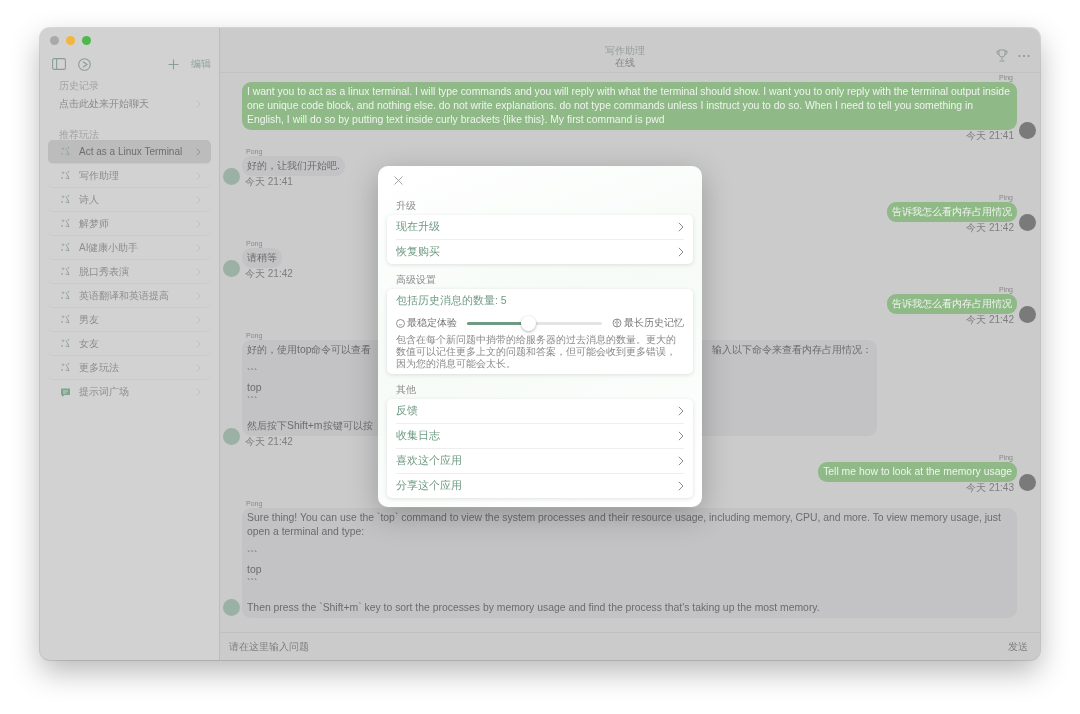 This screenshot has width=1080, height=714. Describe the element at coordinates (129, 368) in the screenshot. I see `sidebar-item: 更多玩法` at that location.